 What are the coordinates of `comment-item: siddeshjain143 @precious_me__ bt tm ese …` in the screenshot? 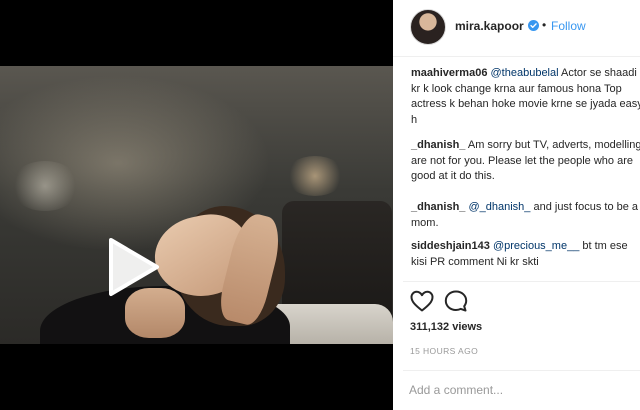 It's located at (525, 254).